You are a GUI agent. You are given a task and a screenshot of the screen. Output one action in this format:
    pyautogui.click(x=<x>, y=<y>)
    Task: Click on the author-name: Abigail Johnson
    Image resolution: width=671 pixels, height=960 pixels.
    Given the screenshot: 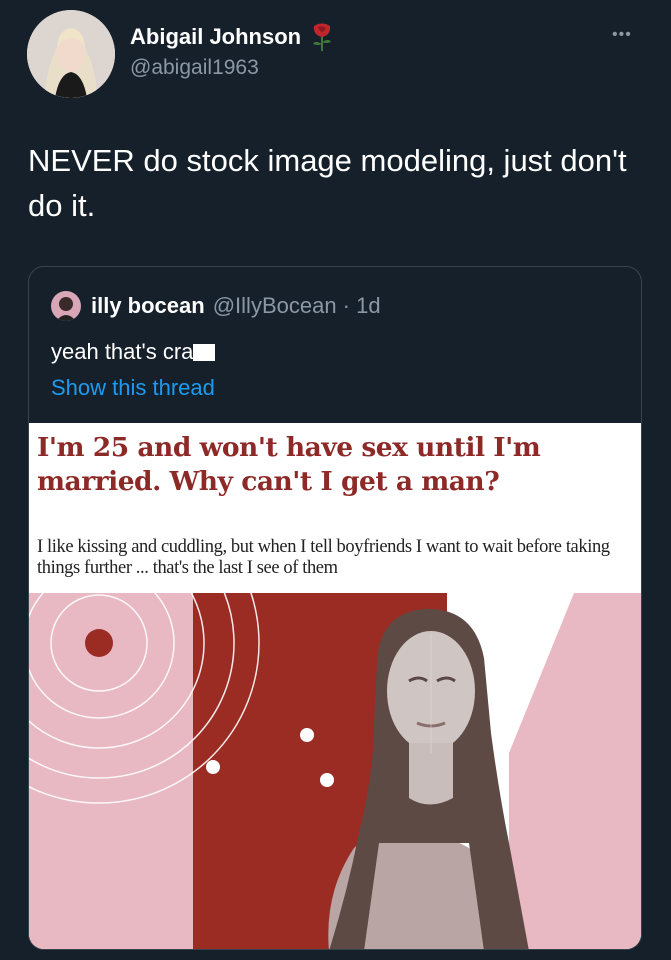 What is the action you would take?
    pyautogui.click(x=232, y=37)
    